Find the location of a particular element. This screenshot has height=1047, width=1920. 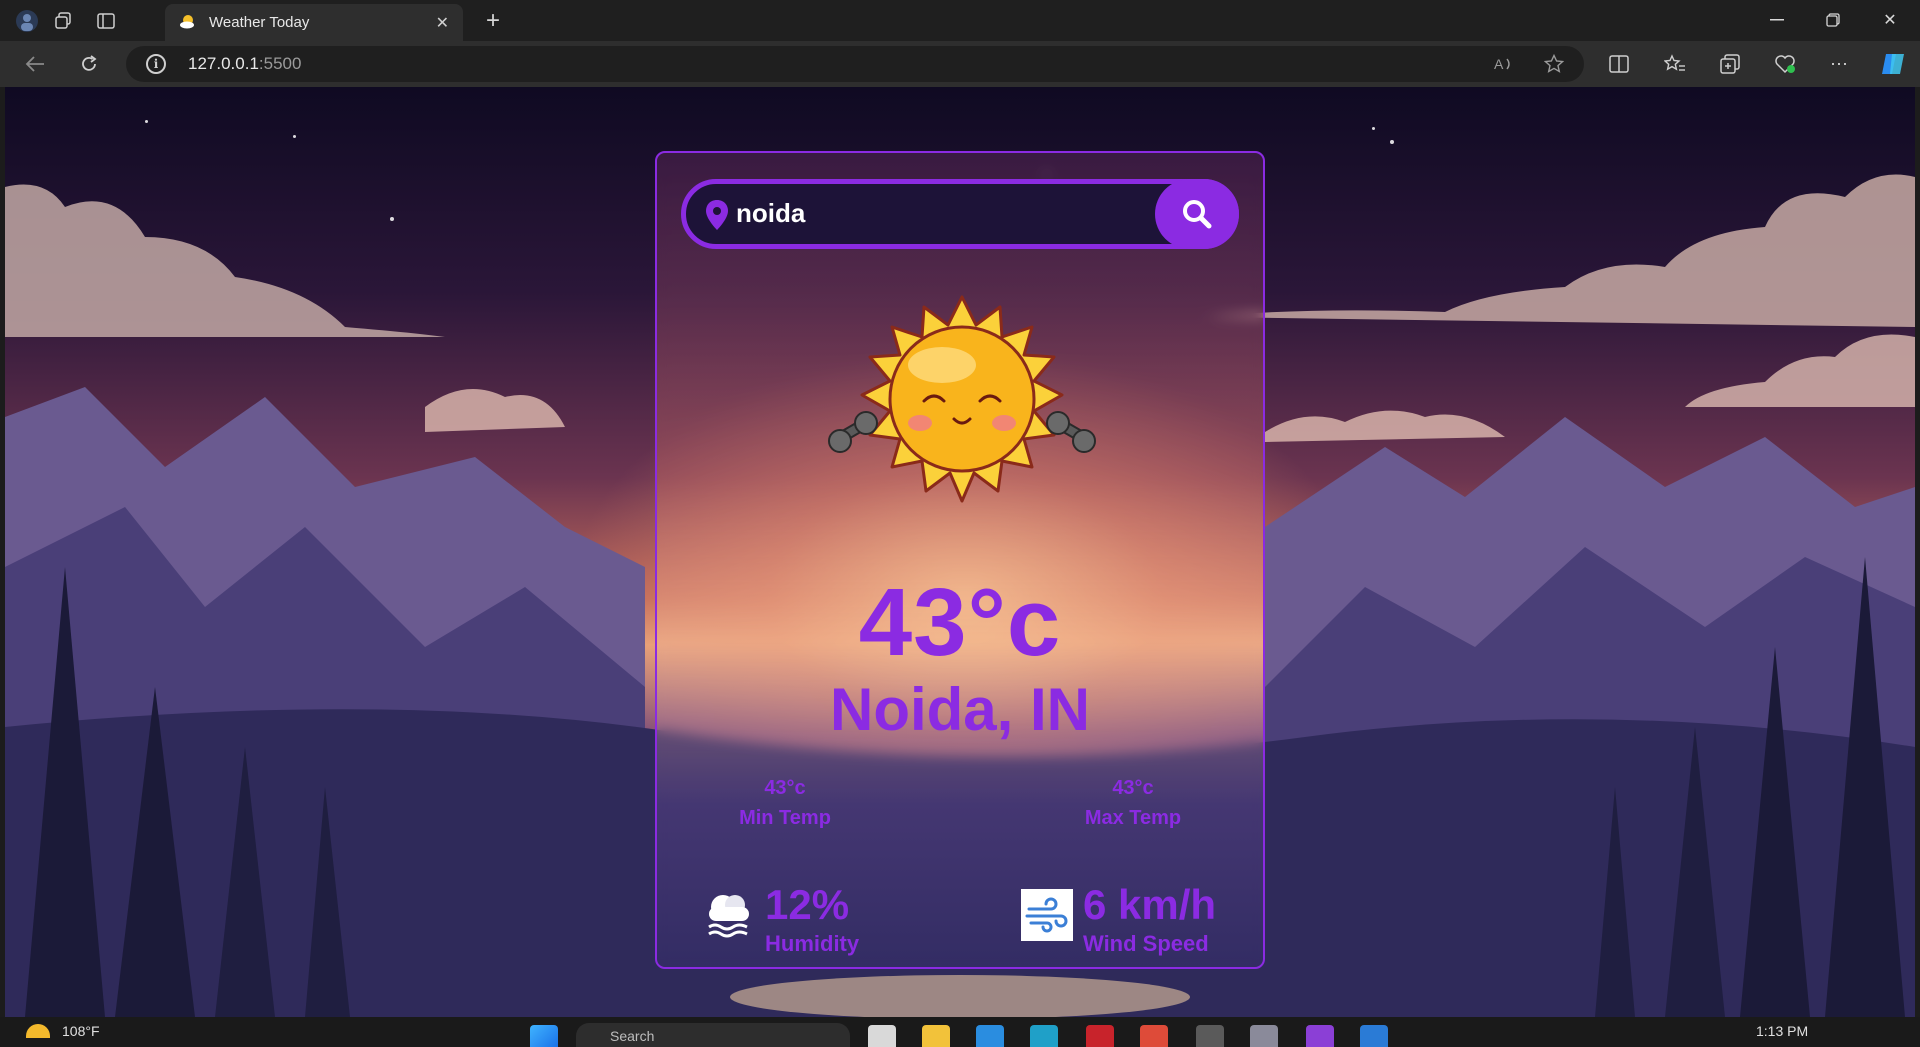

collections-icon is located at coordinates (1730, 64).